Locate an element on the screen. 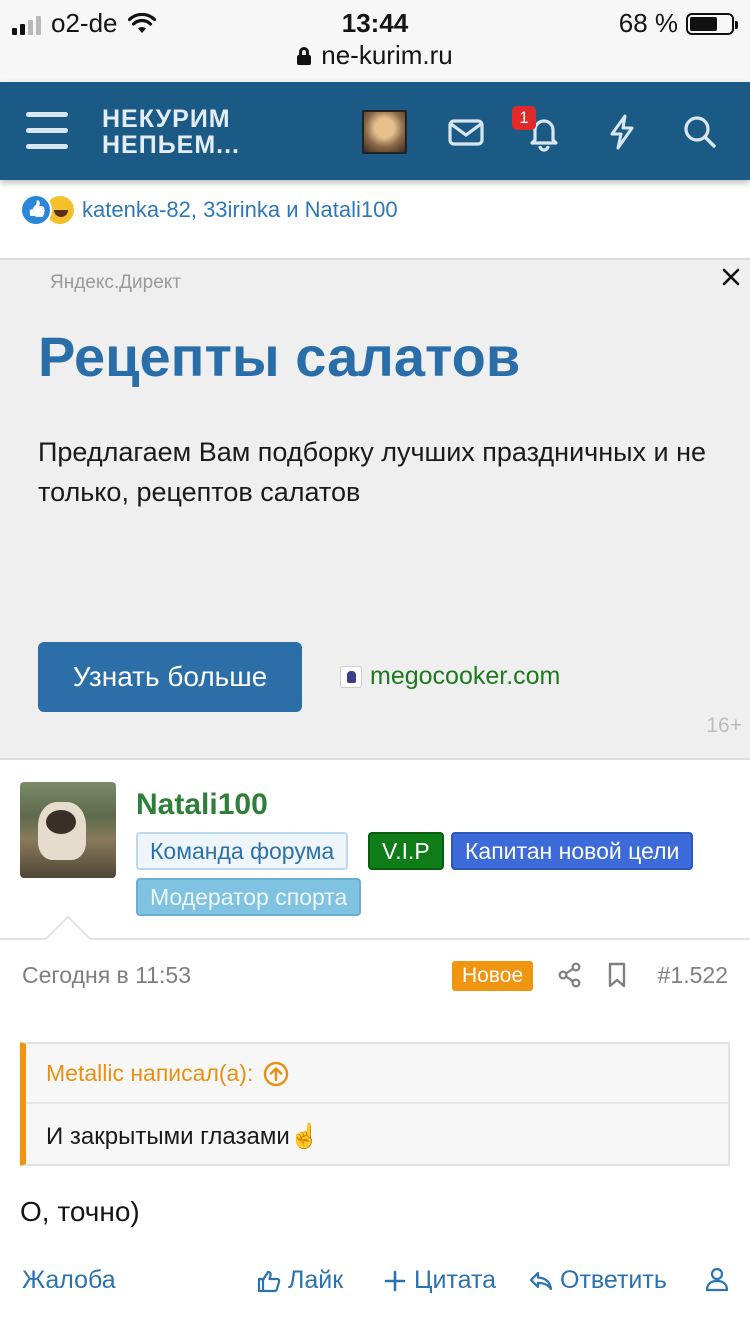  quote-author: Metallic написал(а): is located at coordinates (149, 1073).